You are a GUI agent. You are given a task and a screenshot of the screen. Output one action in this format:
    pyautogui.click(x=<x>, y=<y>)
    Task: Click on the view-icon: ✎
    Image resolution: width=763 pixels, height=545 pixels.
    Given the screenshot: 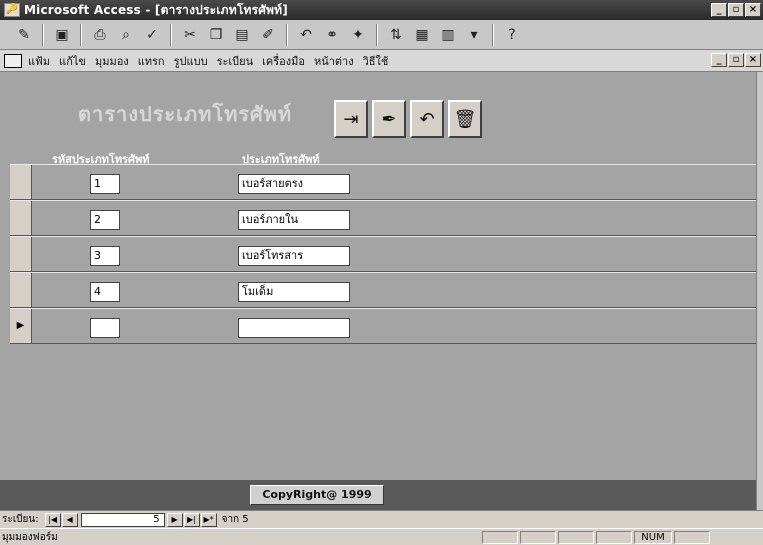 What is the action you would take?
    pyautogui.click(x=24, y=35)
    